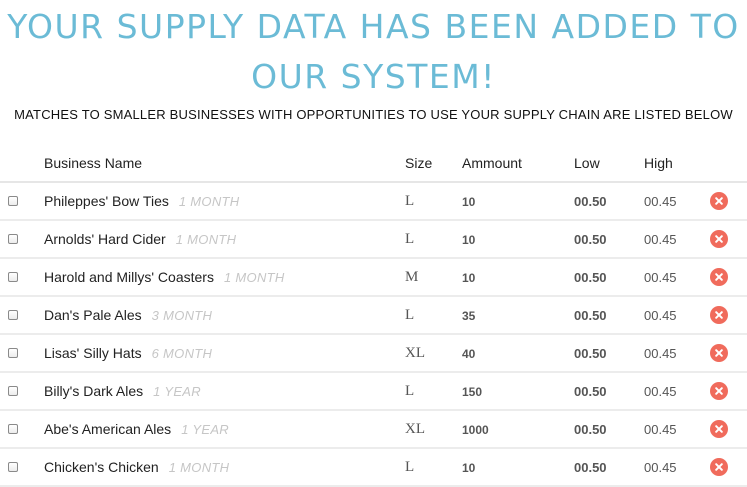 The image size is (747, 487). I want to click on business-name: Harold and Millys' Coasters, so click(129, 277).